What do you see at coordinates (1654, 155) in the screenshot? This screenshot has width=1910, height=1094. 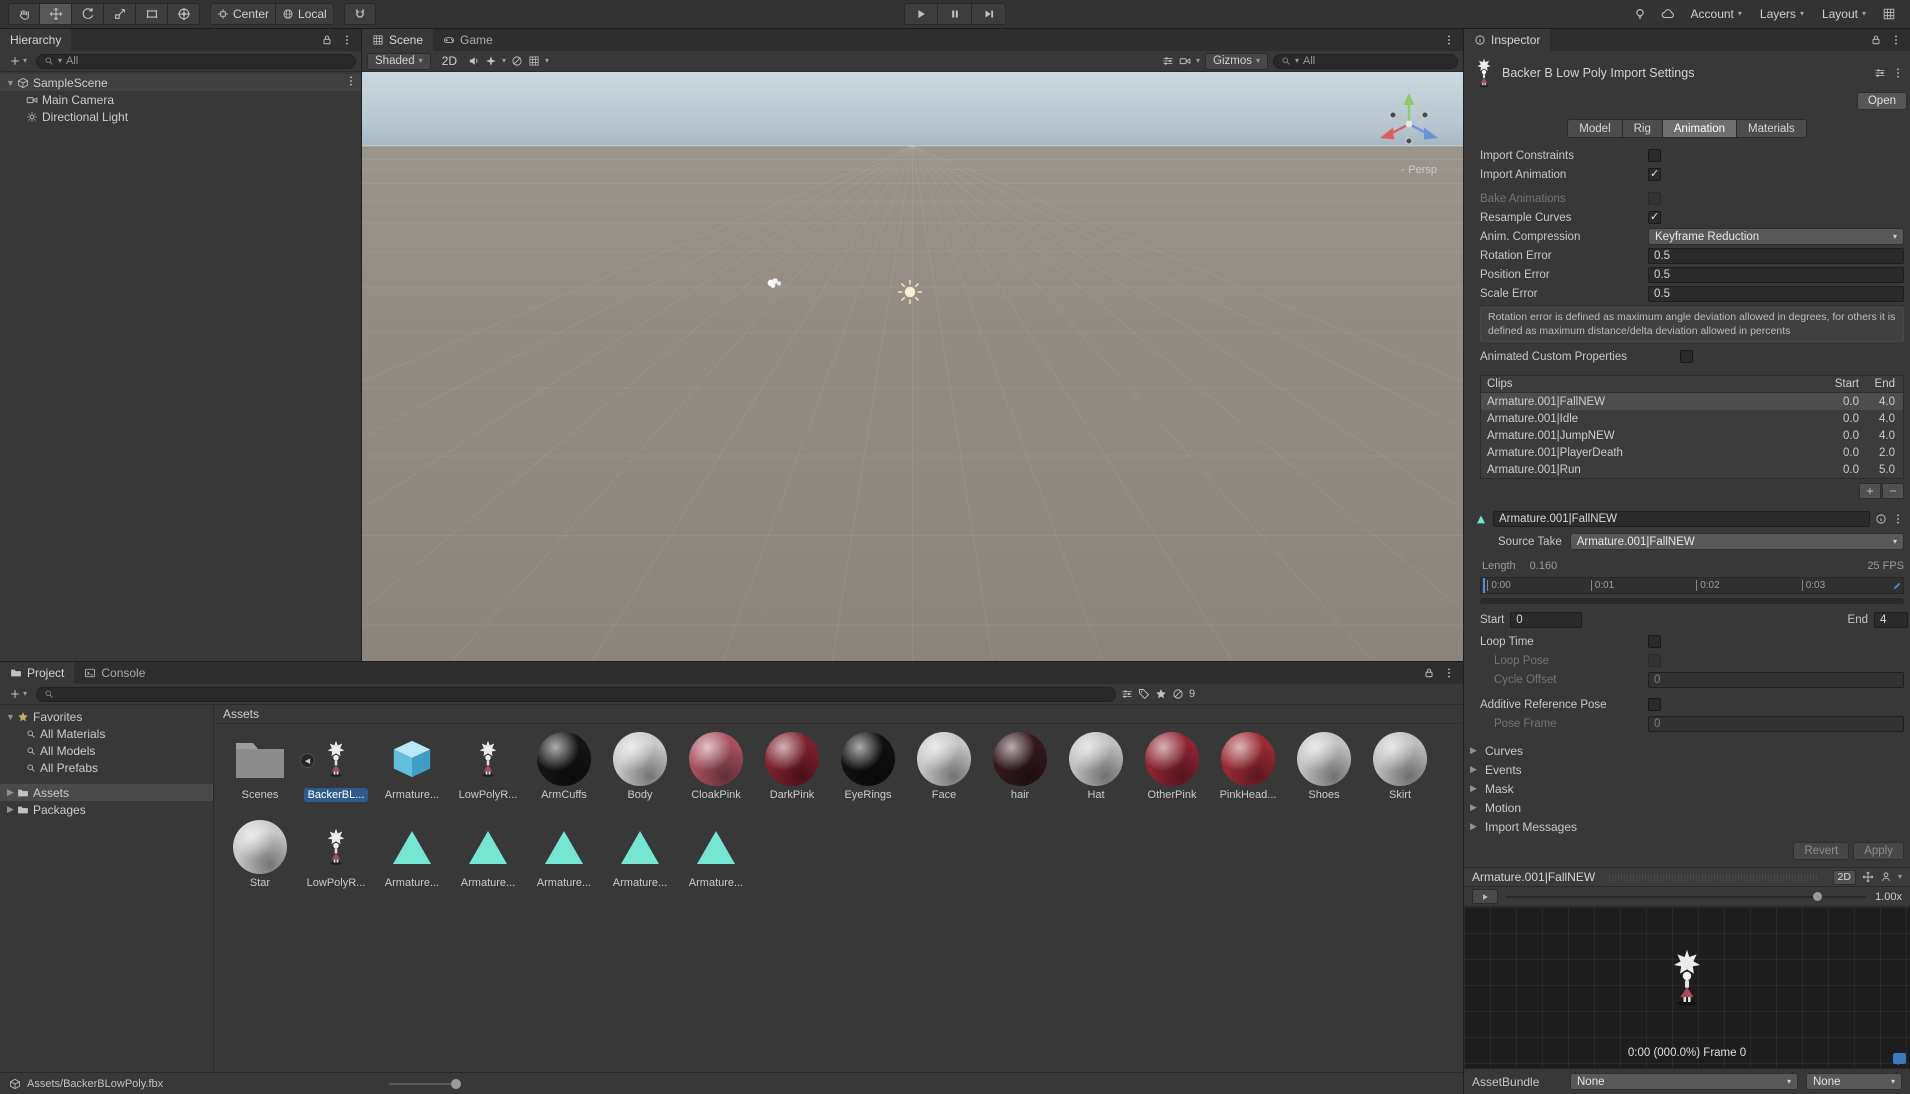 I see `import-constraints-checkbox` at bounding box center [1654, 155].